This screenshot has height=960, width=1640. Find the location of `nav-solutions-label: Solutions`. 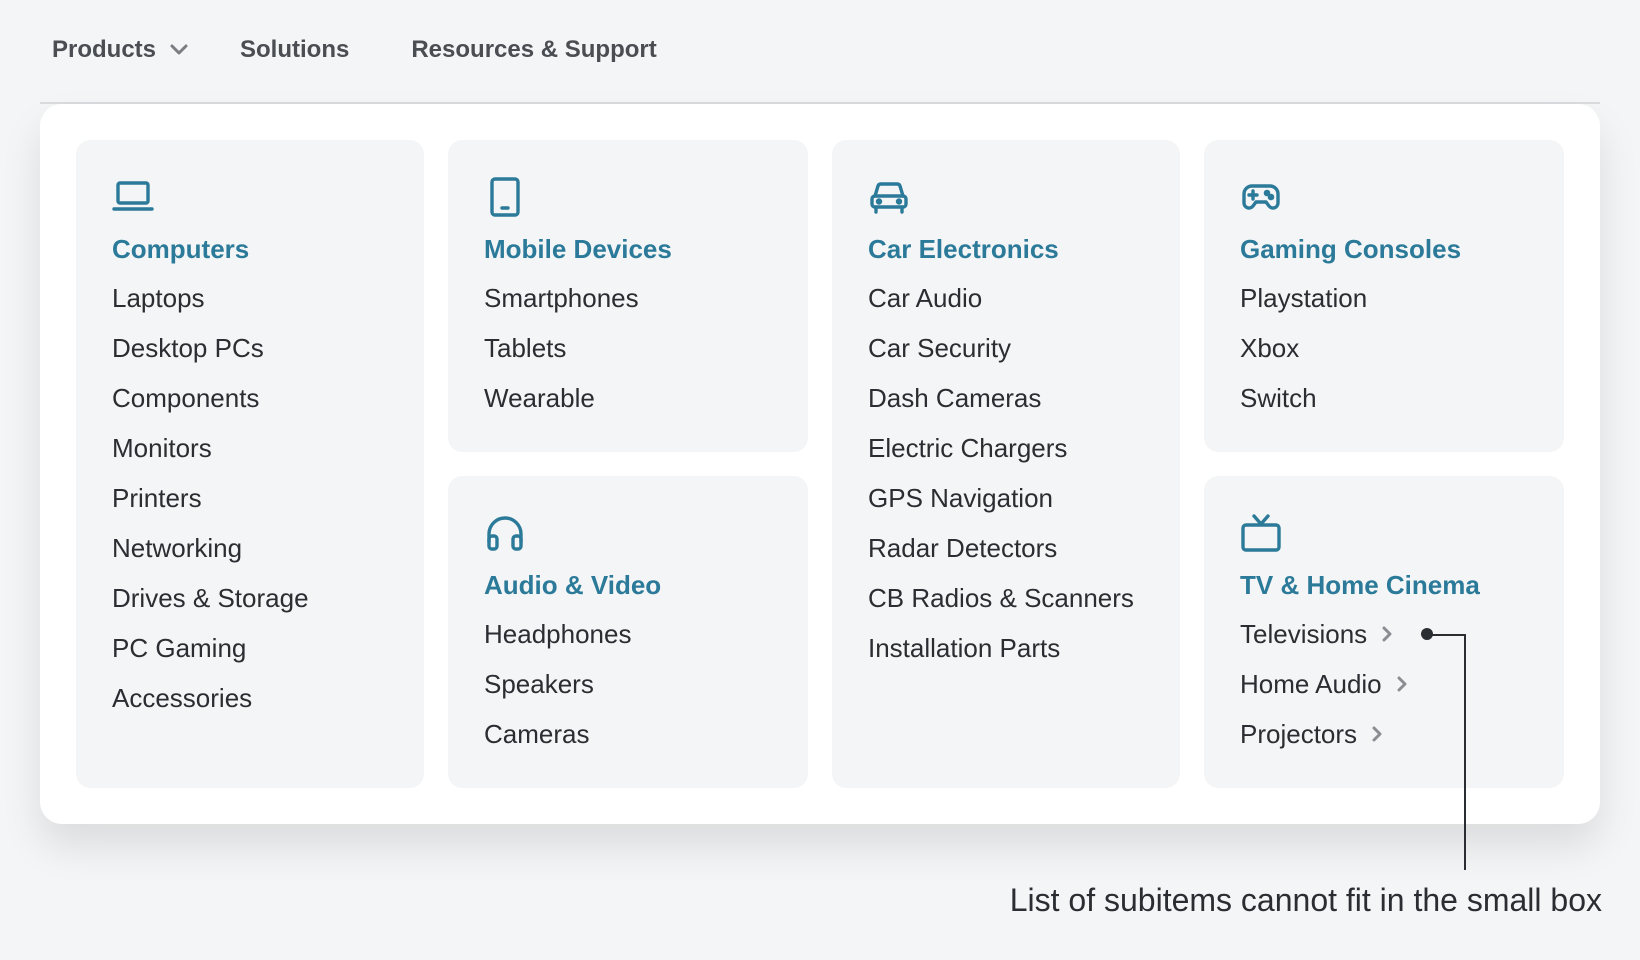

nav-solutions-label: Solutions is located at coordinates (295, 49).